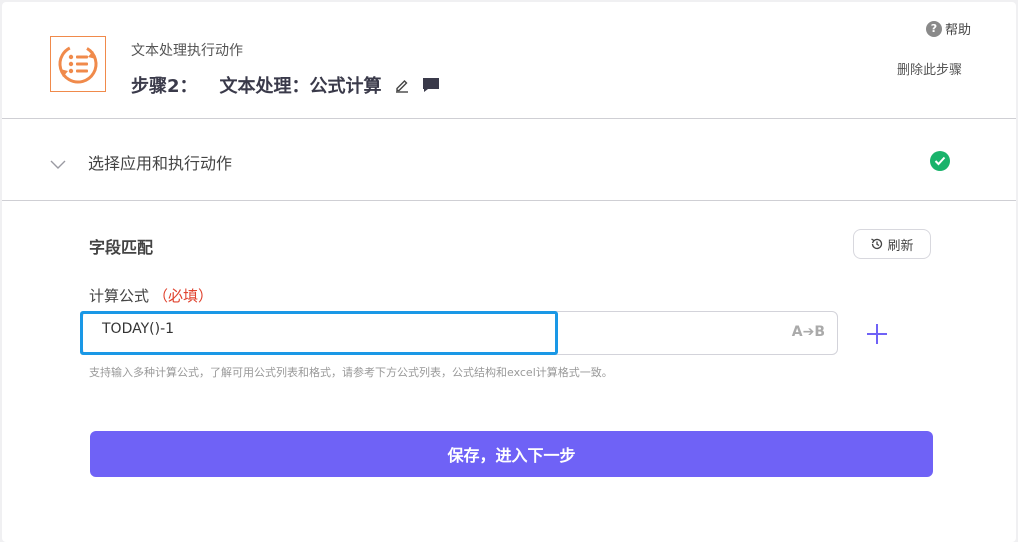 Image resolution: width=1018 pixels, height=542 pixels. I want to click on comment-icon, so click(431, 85).